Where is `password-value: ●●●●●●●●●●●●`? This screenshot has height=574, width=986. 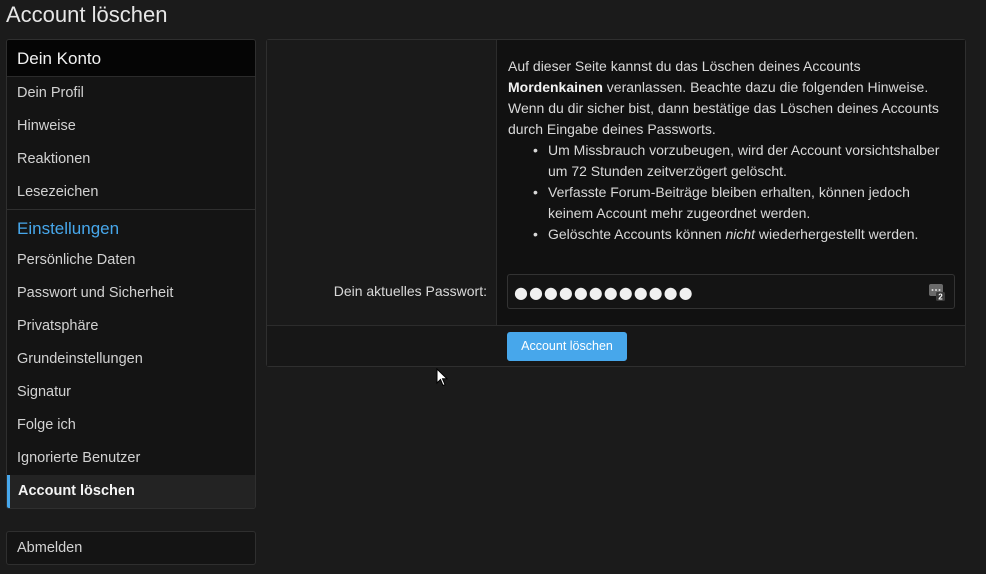
password-value: ●●●●●●●●●●●● is located at coordinates (604, 292).